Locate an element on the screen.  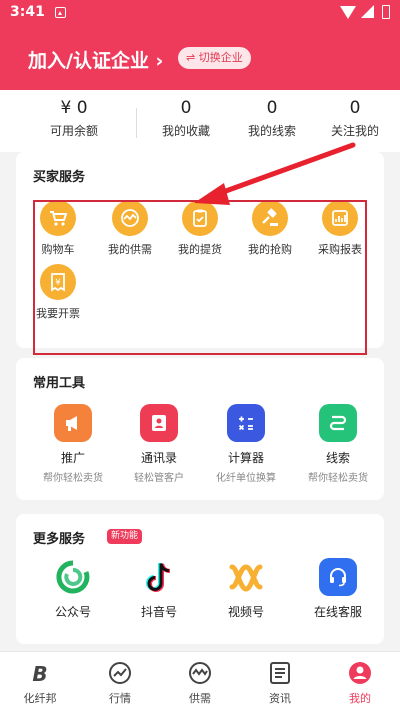
stat-followers: 0 关注我的 is located at coordinates (355, 118).